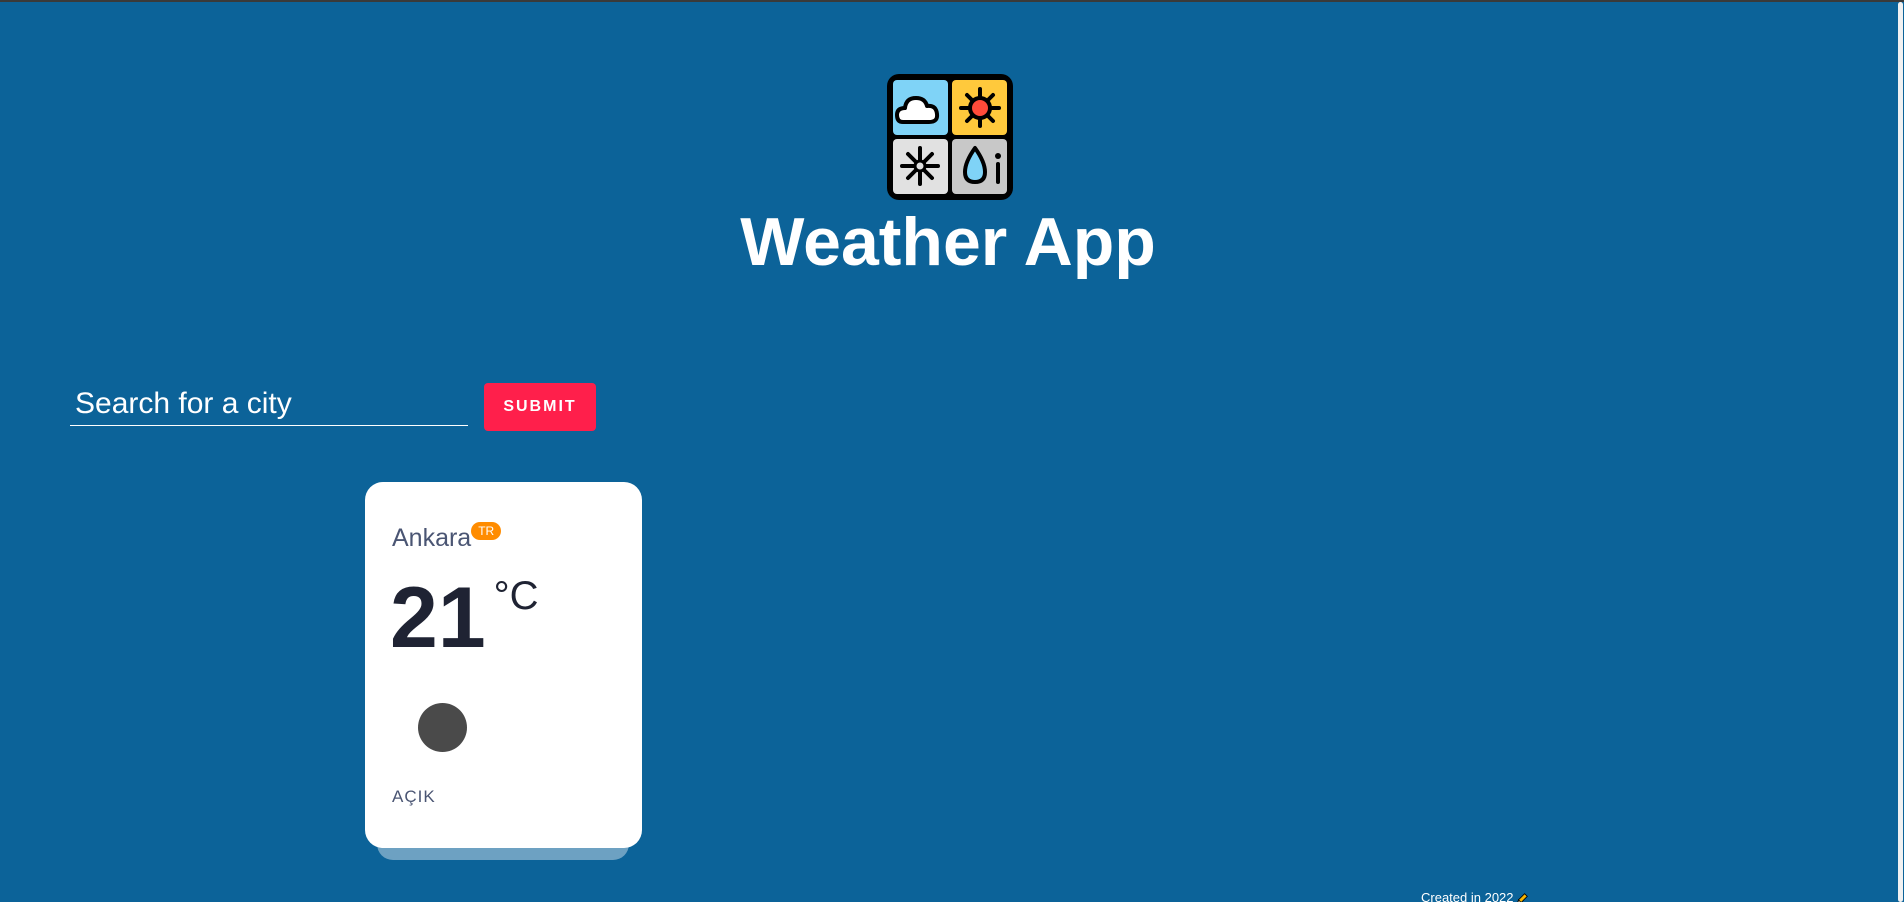  Describe the element at coordinates (948, 242) in the screenshot. I see `page-title: Weather App` at that location.